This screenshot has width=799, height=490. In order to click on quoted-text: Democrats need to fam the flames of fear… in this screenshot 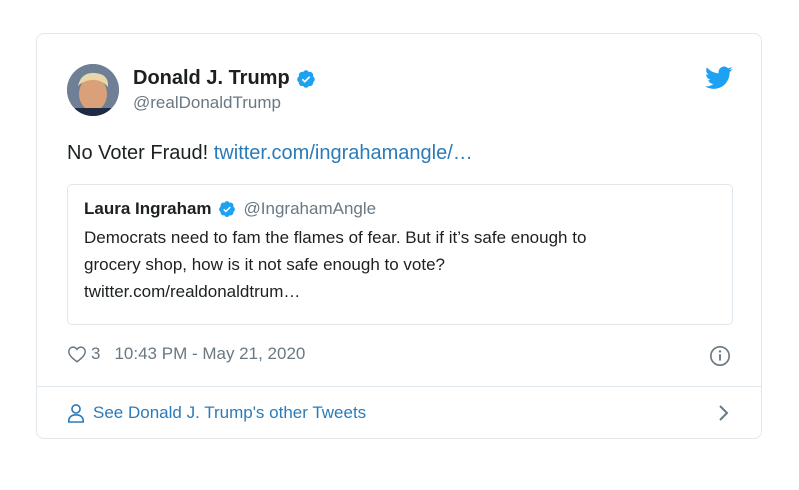, I will do `click(400, 264)`.